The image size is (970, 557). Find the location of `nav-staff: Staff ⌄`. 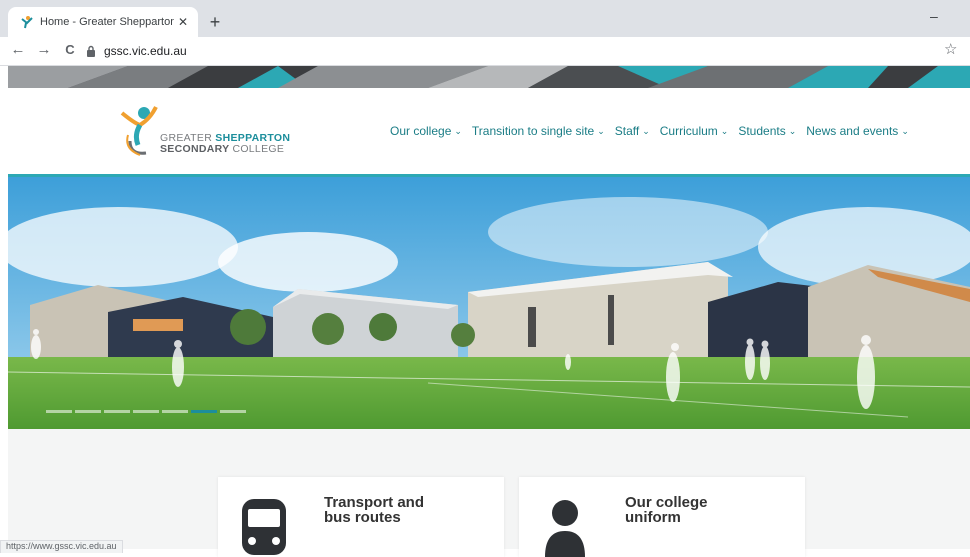

nav-staff: Staff ⌄ is located at coordinates (632, 131).